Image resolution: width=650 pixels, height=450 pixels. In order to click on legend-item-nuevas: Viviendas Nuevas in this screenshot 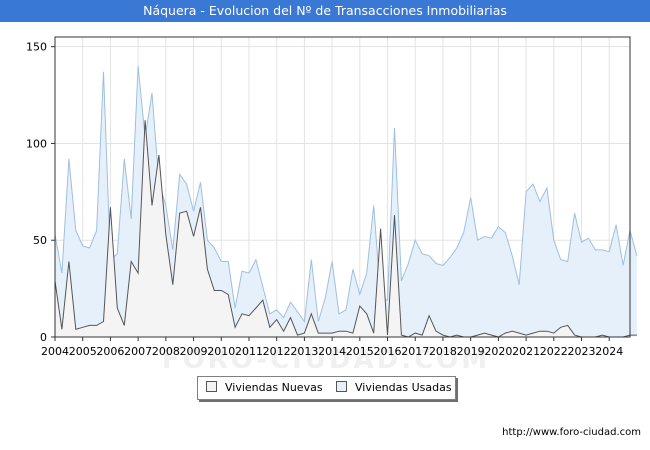, I will do `click(264, 388)`.